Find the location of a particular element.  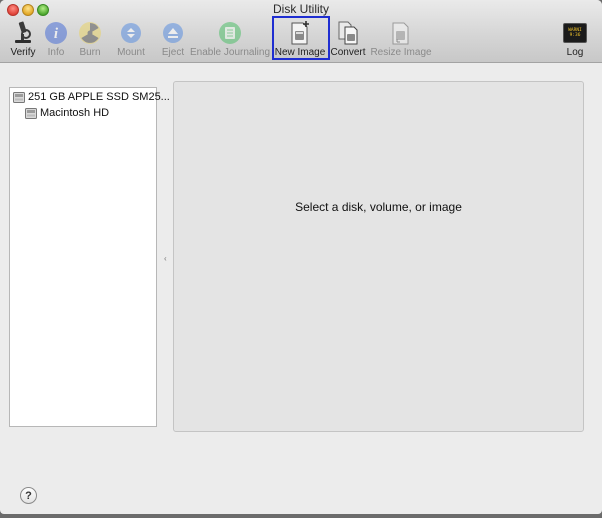

resize-image-icon is located at coordinates (400, 33).